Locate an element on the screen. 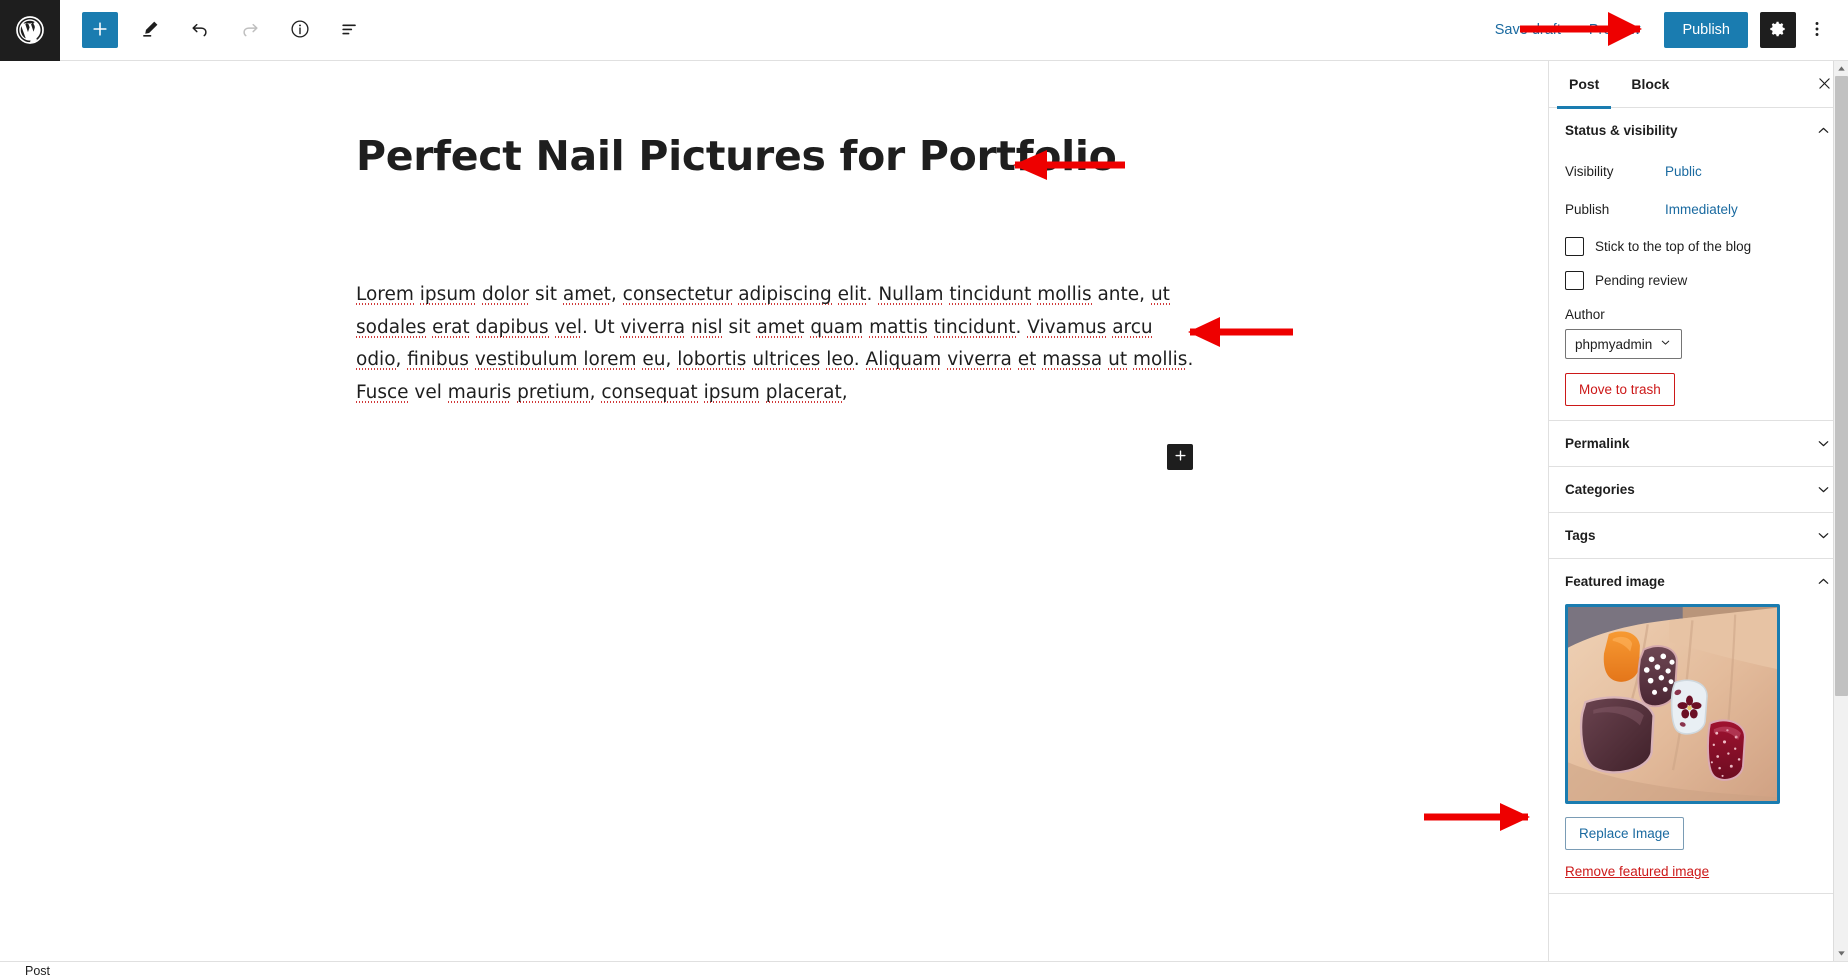 This screenshot has width=1848, height=980. nail-photo-illustration is located at coordinates (1672, 704).